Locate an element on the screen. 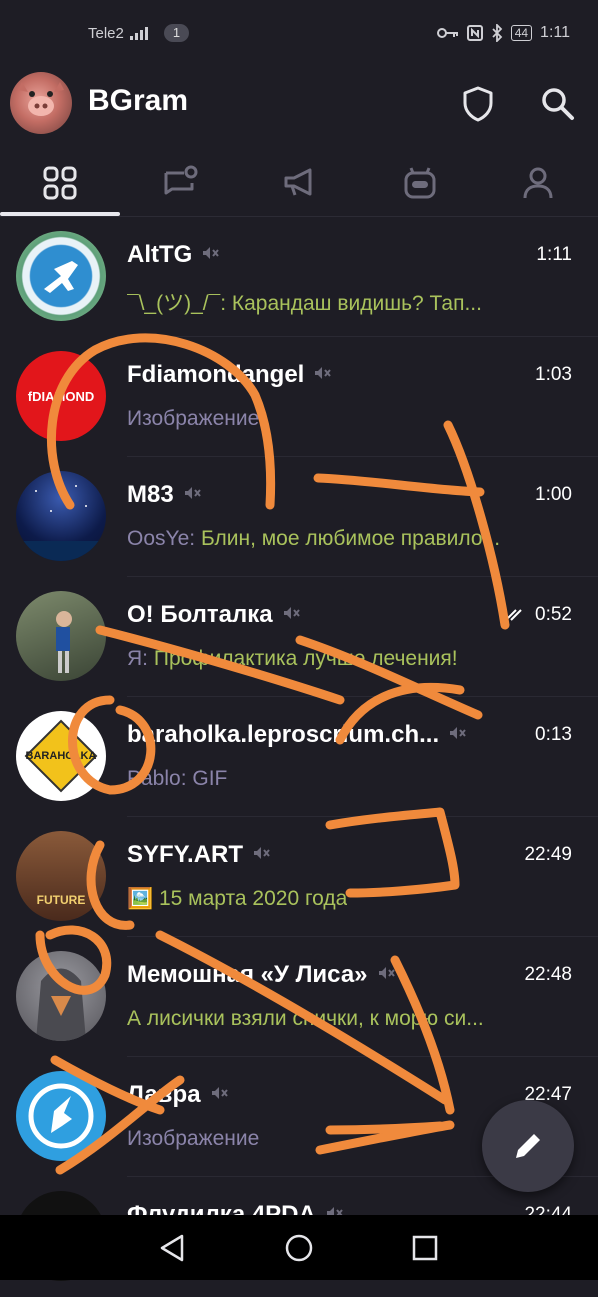 This screenshot has height=1297, width=598. shield-icon is located at coordinates (478, 104).